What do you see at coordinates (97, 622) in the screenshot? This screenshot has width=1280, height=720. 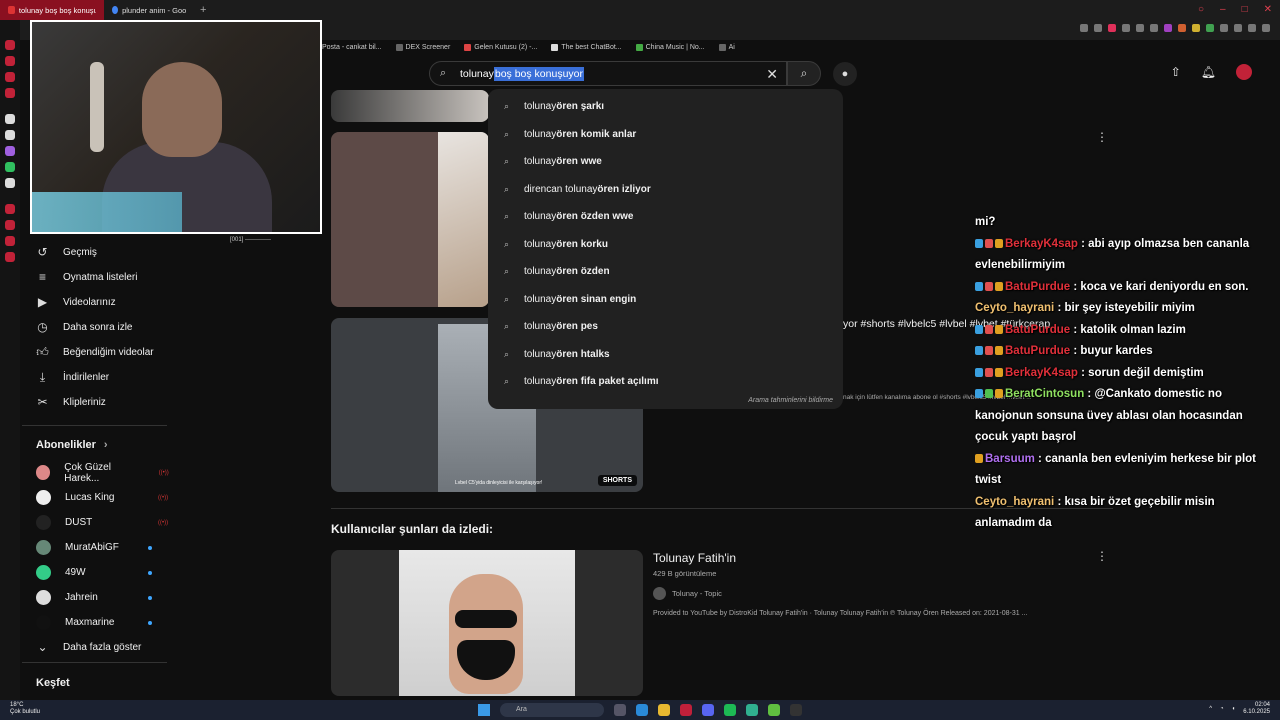 I see `subscription-item: Maxmarine` at bounding box center [97, 622].